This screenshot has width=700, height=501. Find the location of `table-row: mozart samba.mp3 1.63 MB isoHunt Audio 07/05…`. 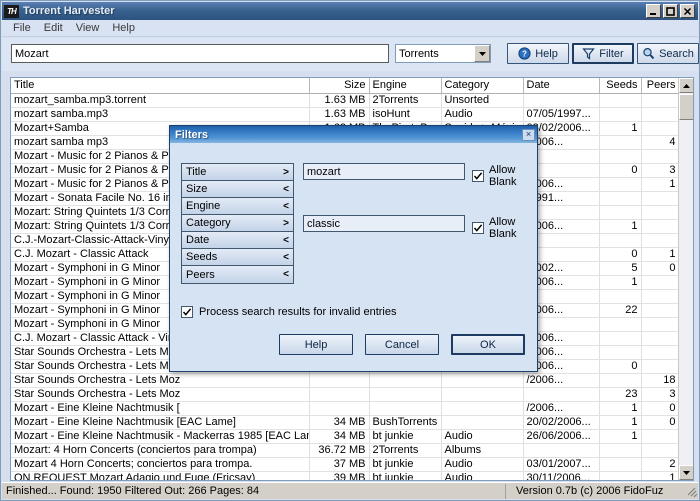

table-row: mozart samba.mp3 1.63 MB isoHunt Audio 07/05… is located at coordinates (345, 114).